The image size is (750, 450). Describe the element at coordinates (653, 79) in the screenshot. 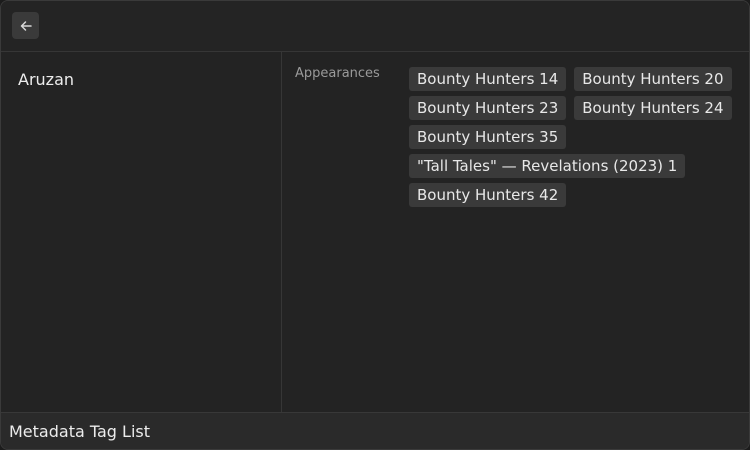

I see `appearance-tag: Bounty Hunters 20` at that location.